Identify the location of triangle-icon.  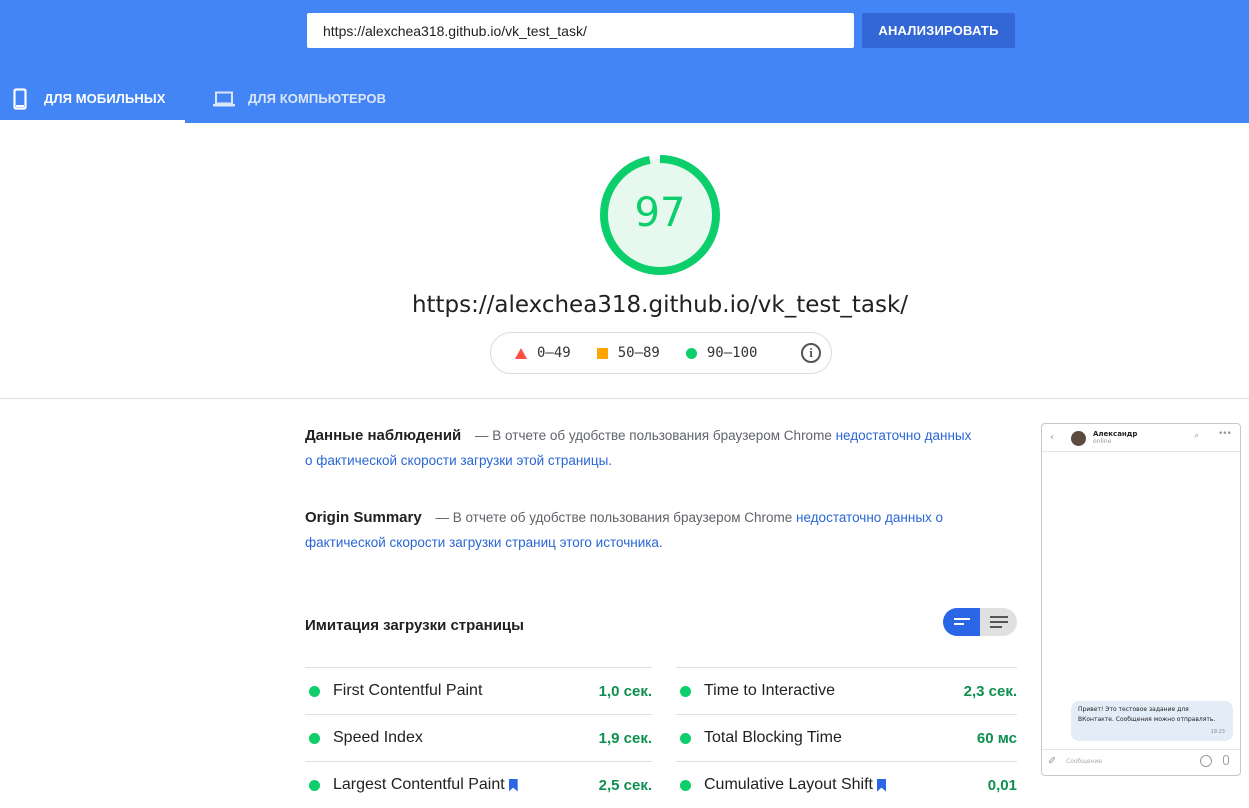
(521, 353).